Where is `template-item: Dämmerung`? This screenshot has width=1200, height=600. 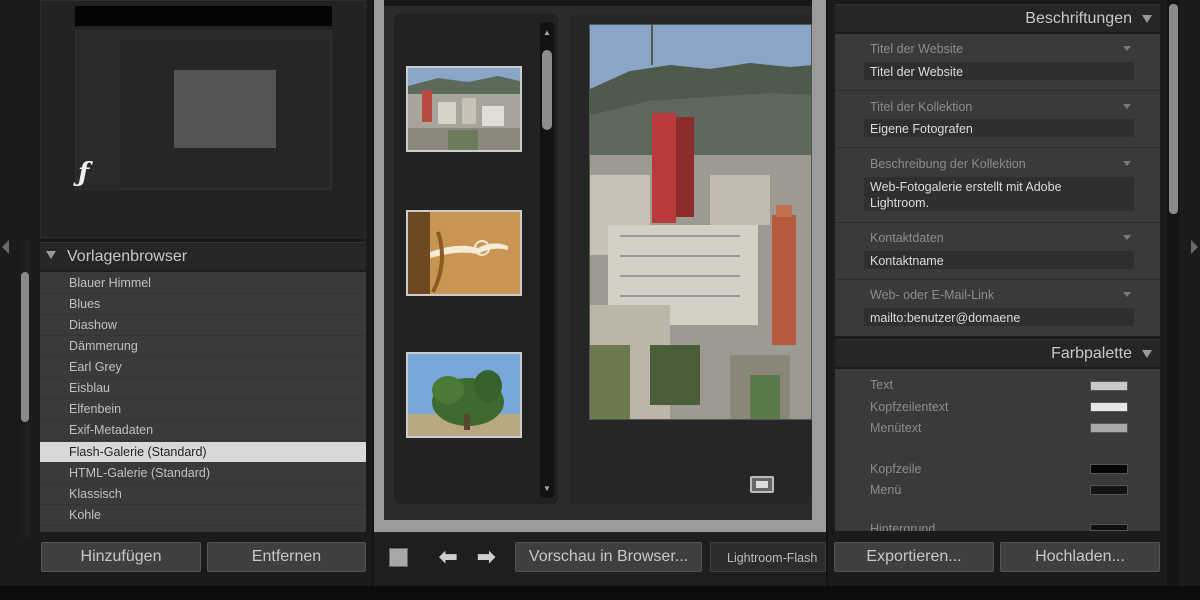
template-item: Dämmerung is located at coordinates (203, 346).